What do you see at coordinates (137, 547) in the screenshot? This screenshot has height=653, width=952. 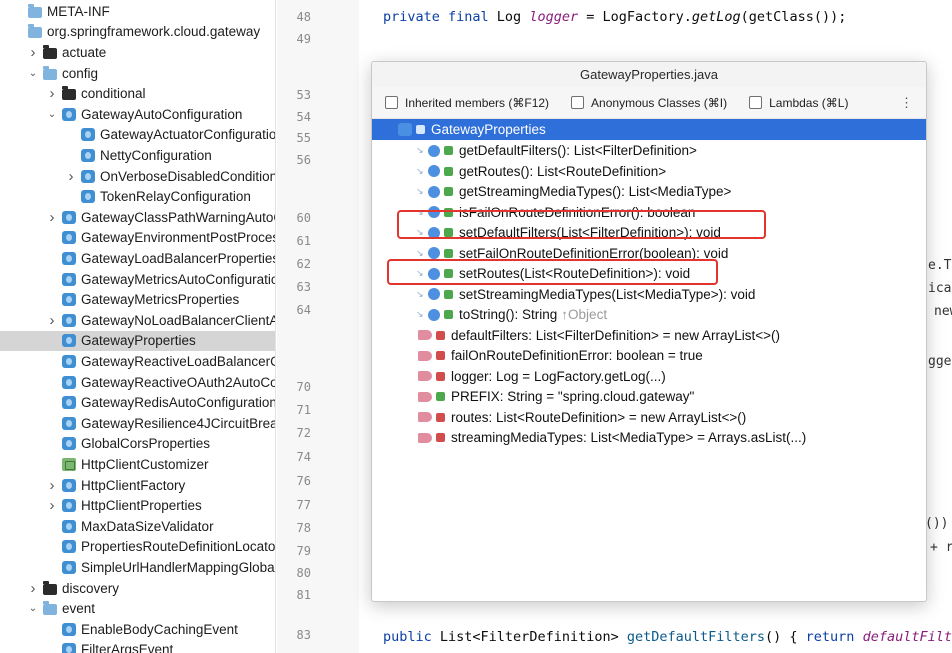 I see `tree-item: PropertiesRouteDefinitionLocator` at bounding box center [137, 547].